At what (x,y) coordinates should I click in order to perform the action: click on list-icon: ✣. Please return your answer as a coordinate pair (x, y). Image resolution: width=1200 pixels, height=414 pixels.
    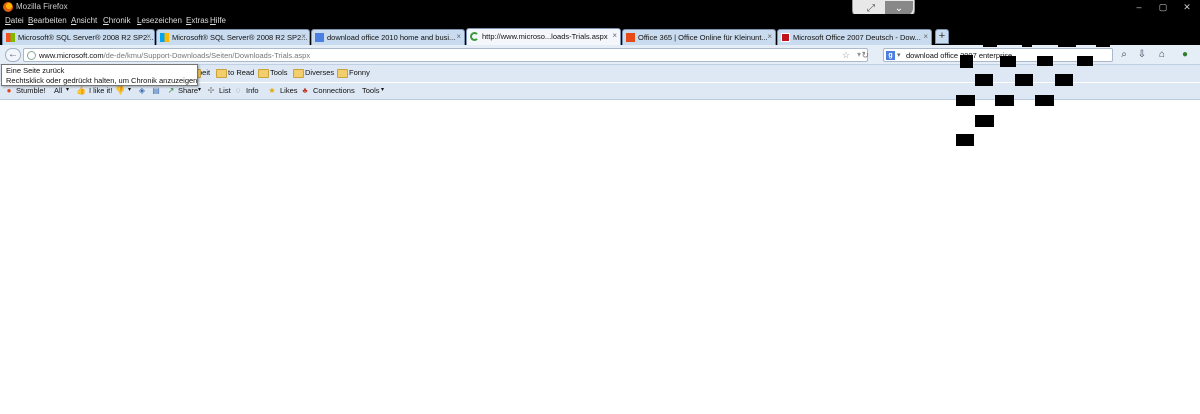
    Looking at the image, I should click on (211, 90).